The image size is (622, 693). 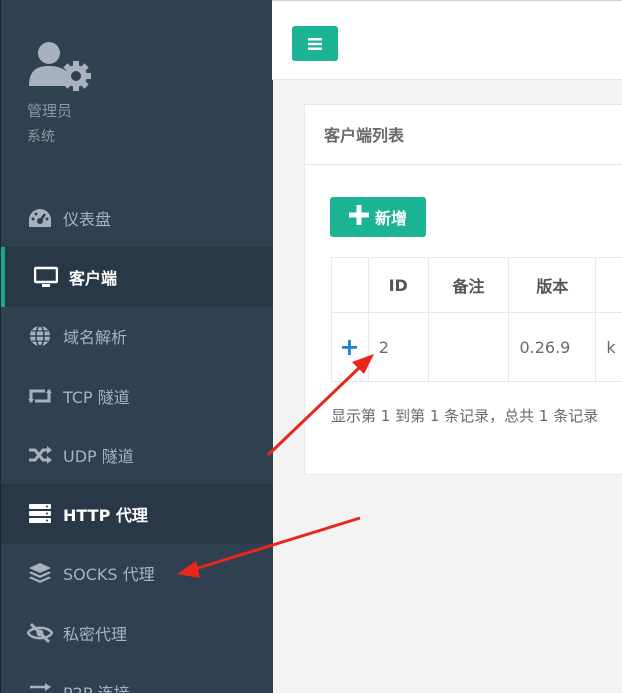 I want to click on table-header-extra, so click(x=608, y=285).